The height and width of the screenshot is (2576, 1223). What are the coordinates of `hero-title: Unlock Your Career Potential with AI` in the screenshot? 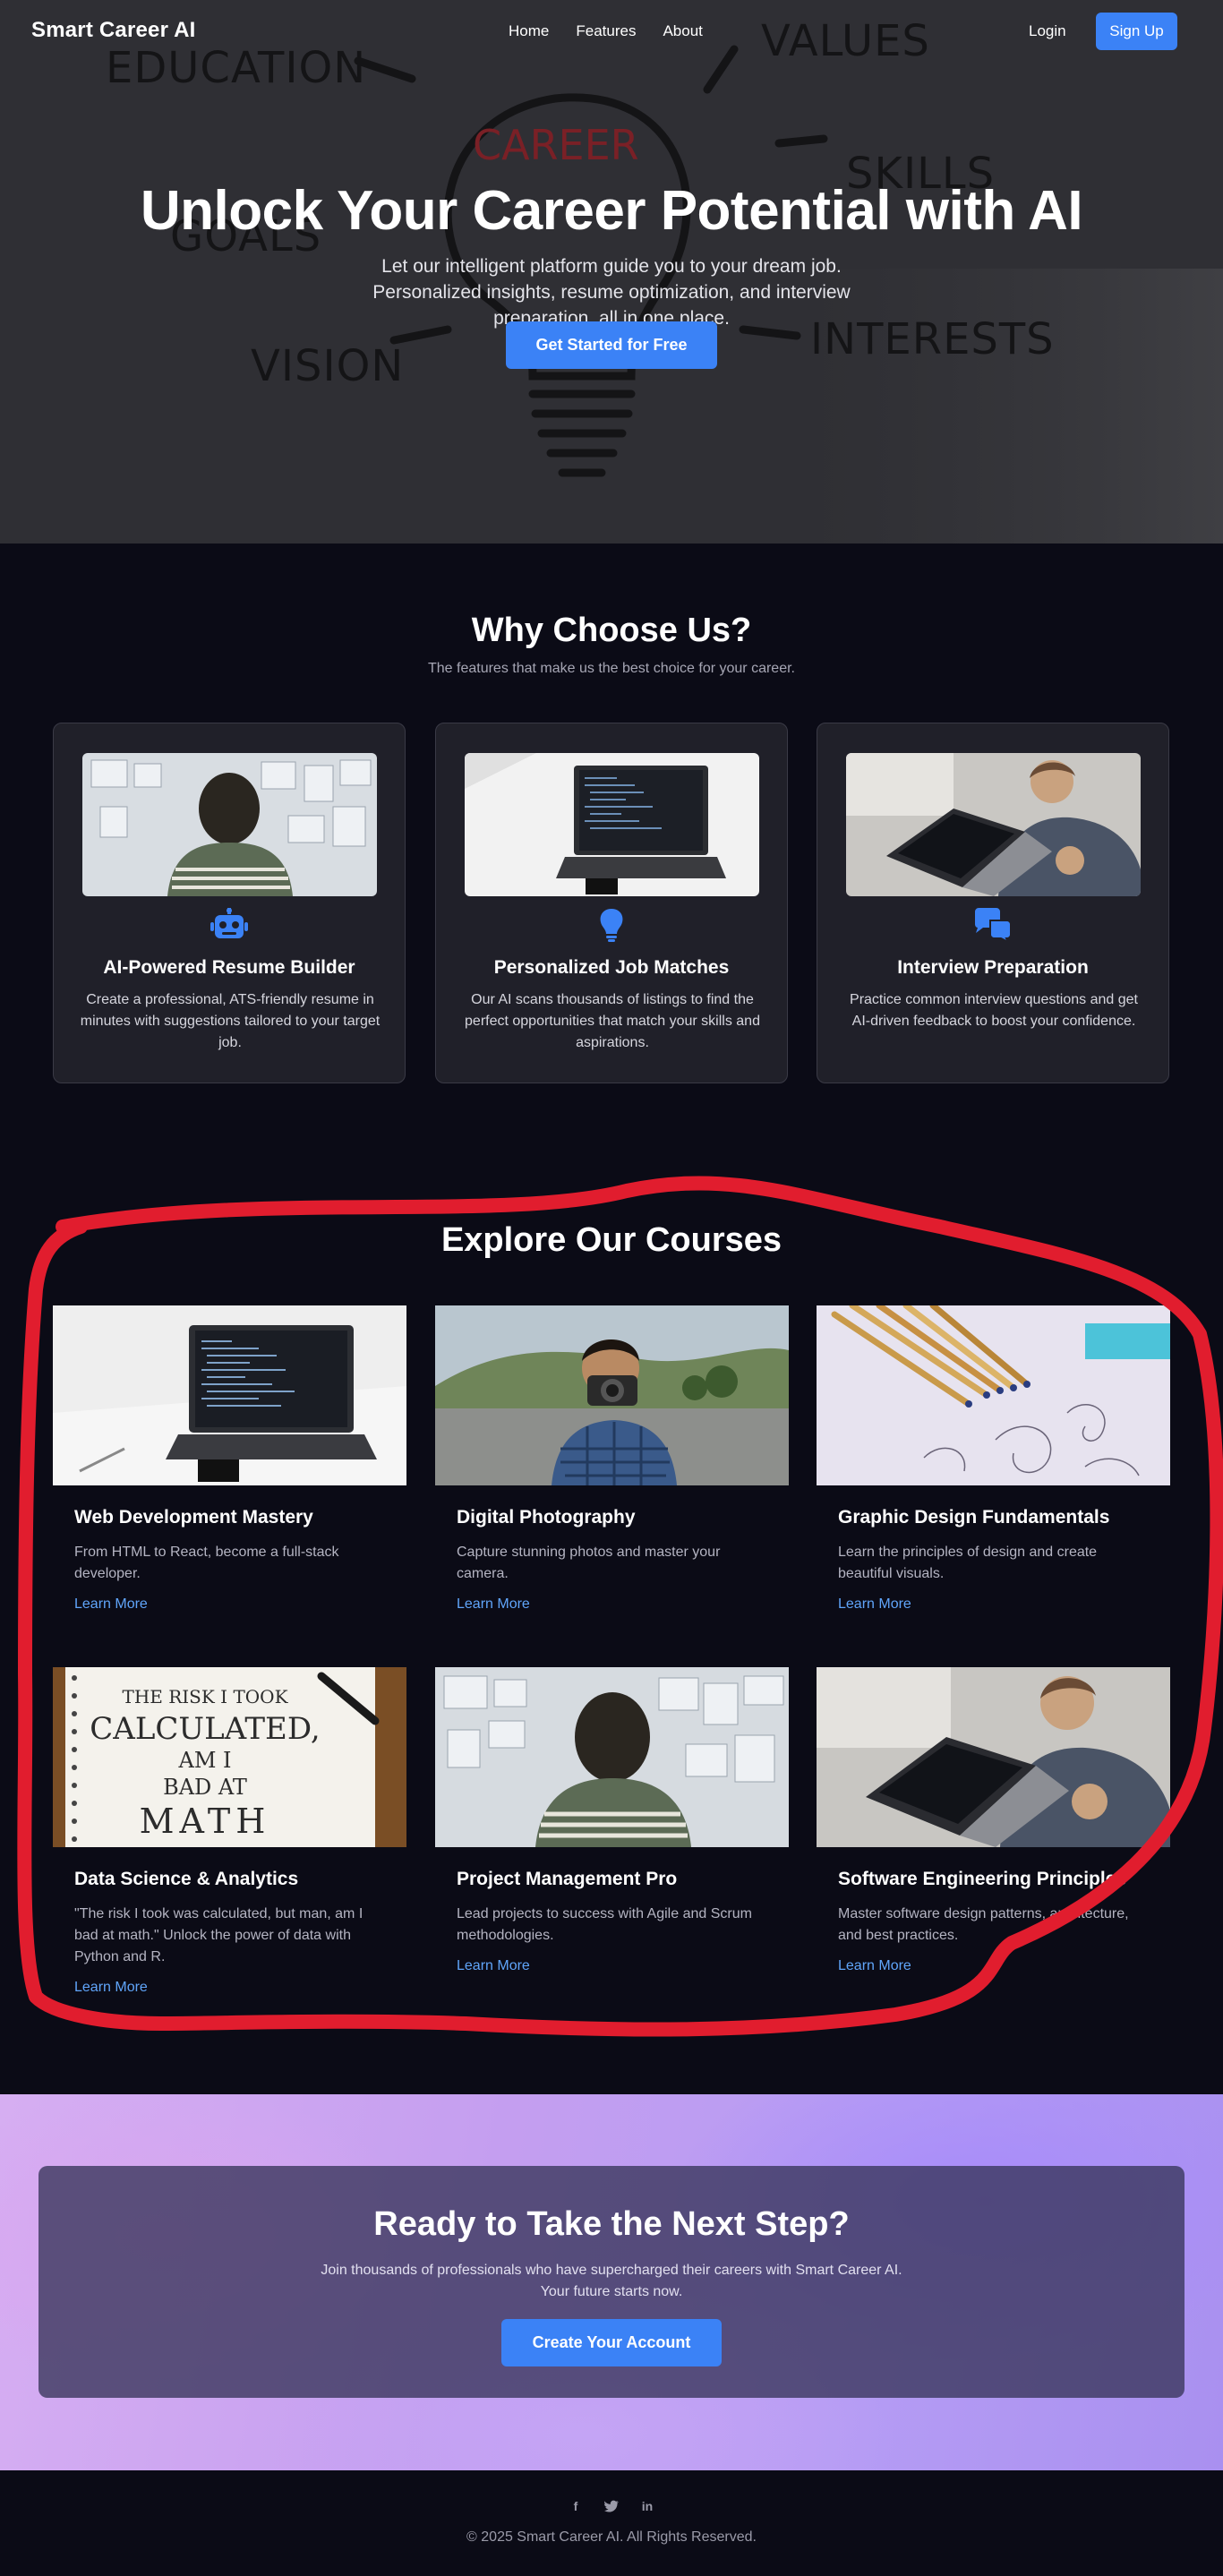 It's located at (611, 211).